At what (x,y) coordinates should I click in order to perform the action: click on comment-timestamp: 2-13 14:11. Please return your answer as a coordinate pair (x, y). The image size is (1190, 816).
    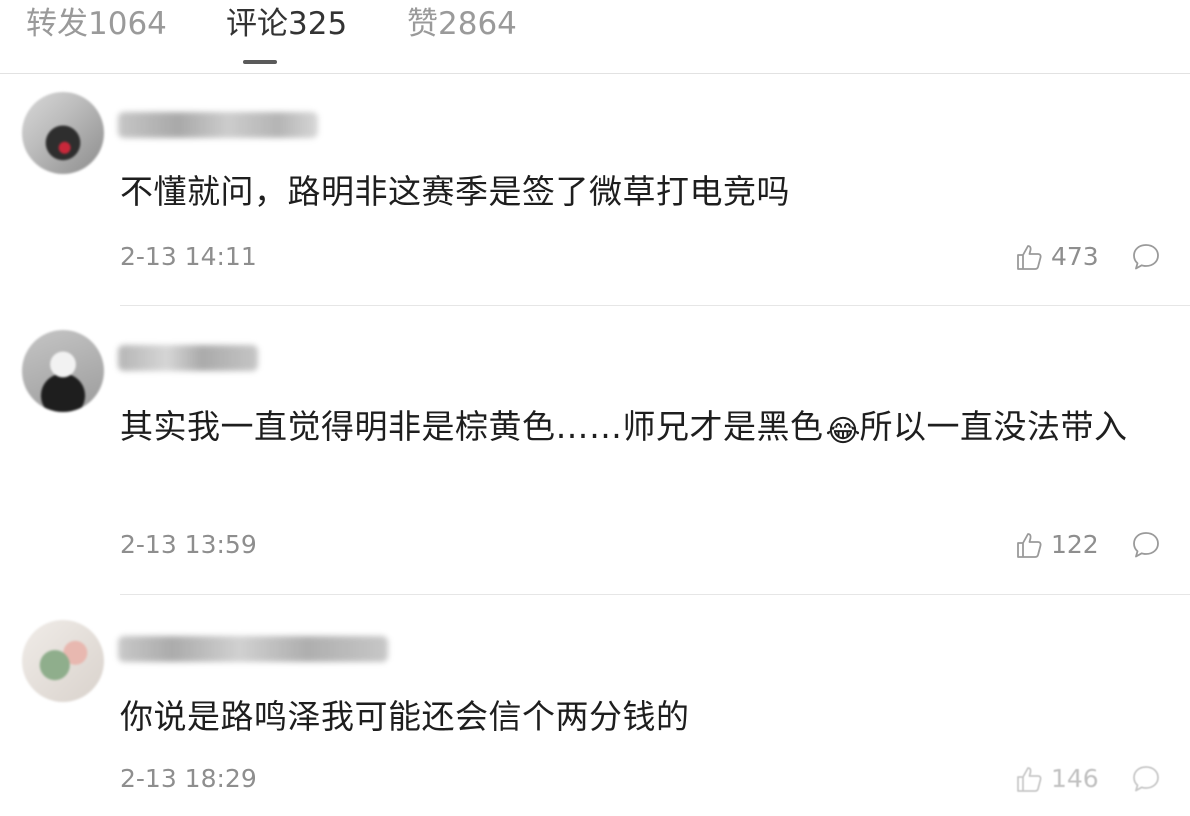
    Looking at the image, I should click on (188, 256).